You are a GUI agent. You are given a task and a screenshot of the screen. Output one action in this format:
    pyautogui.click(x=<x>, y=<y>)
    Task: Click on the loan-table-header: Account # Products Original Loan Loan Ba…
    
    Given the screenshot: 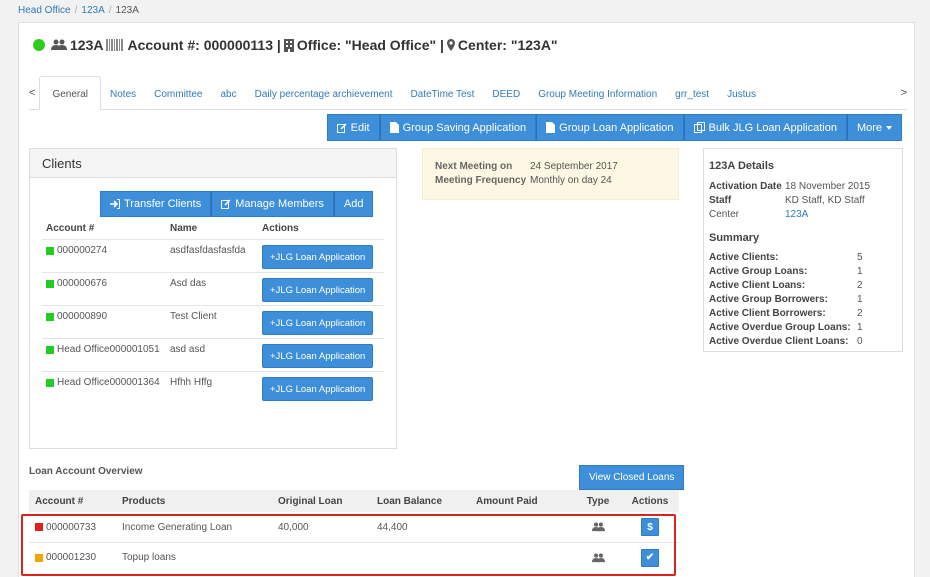 What is the action you would take?
    pyautogui.click(x=354, y=501)
    